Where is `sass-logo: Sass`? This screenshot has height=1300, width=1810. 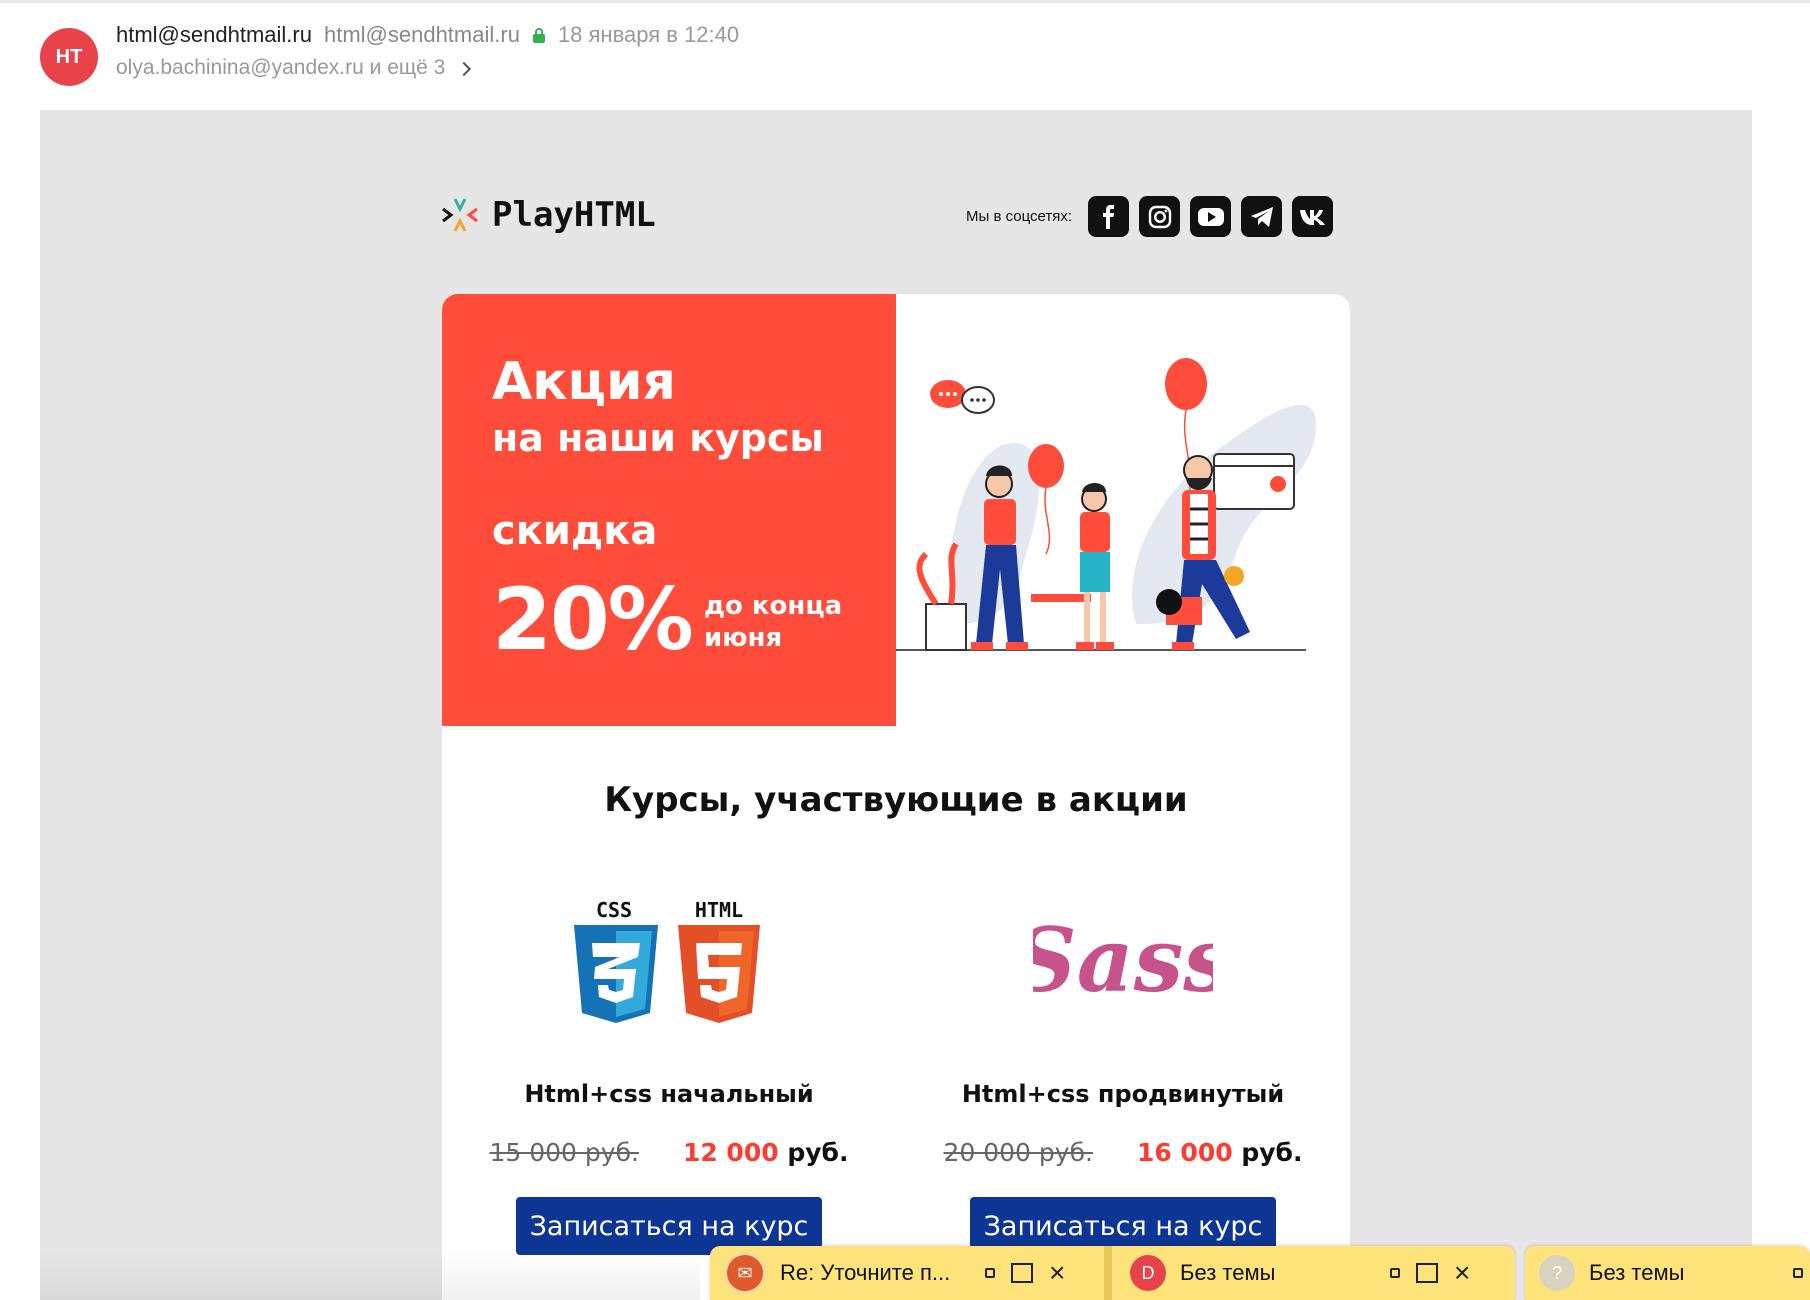 sass-logo: Sass is located at coordinates (1123, 964).